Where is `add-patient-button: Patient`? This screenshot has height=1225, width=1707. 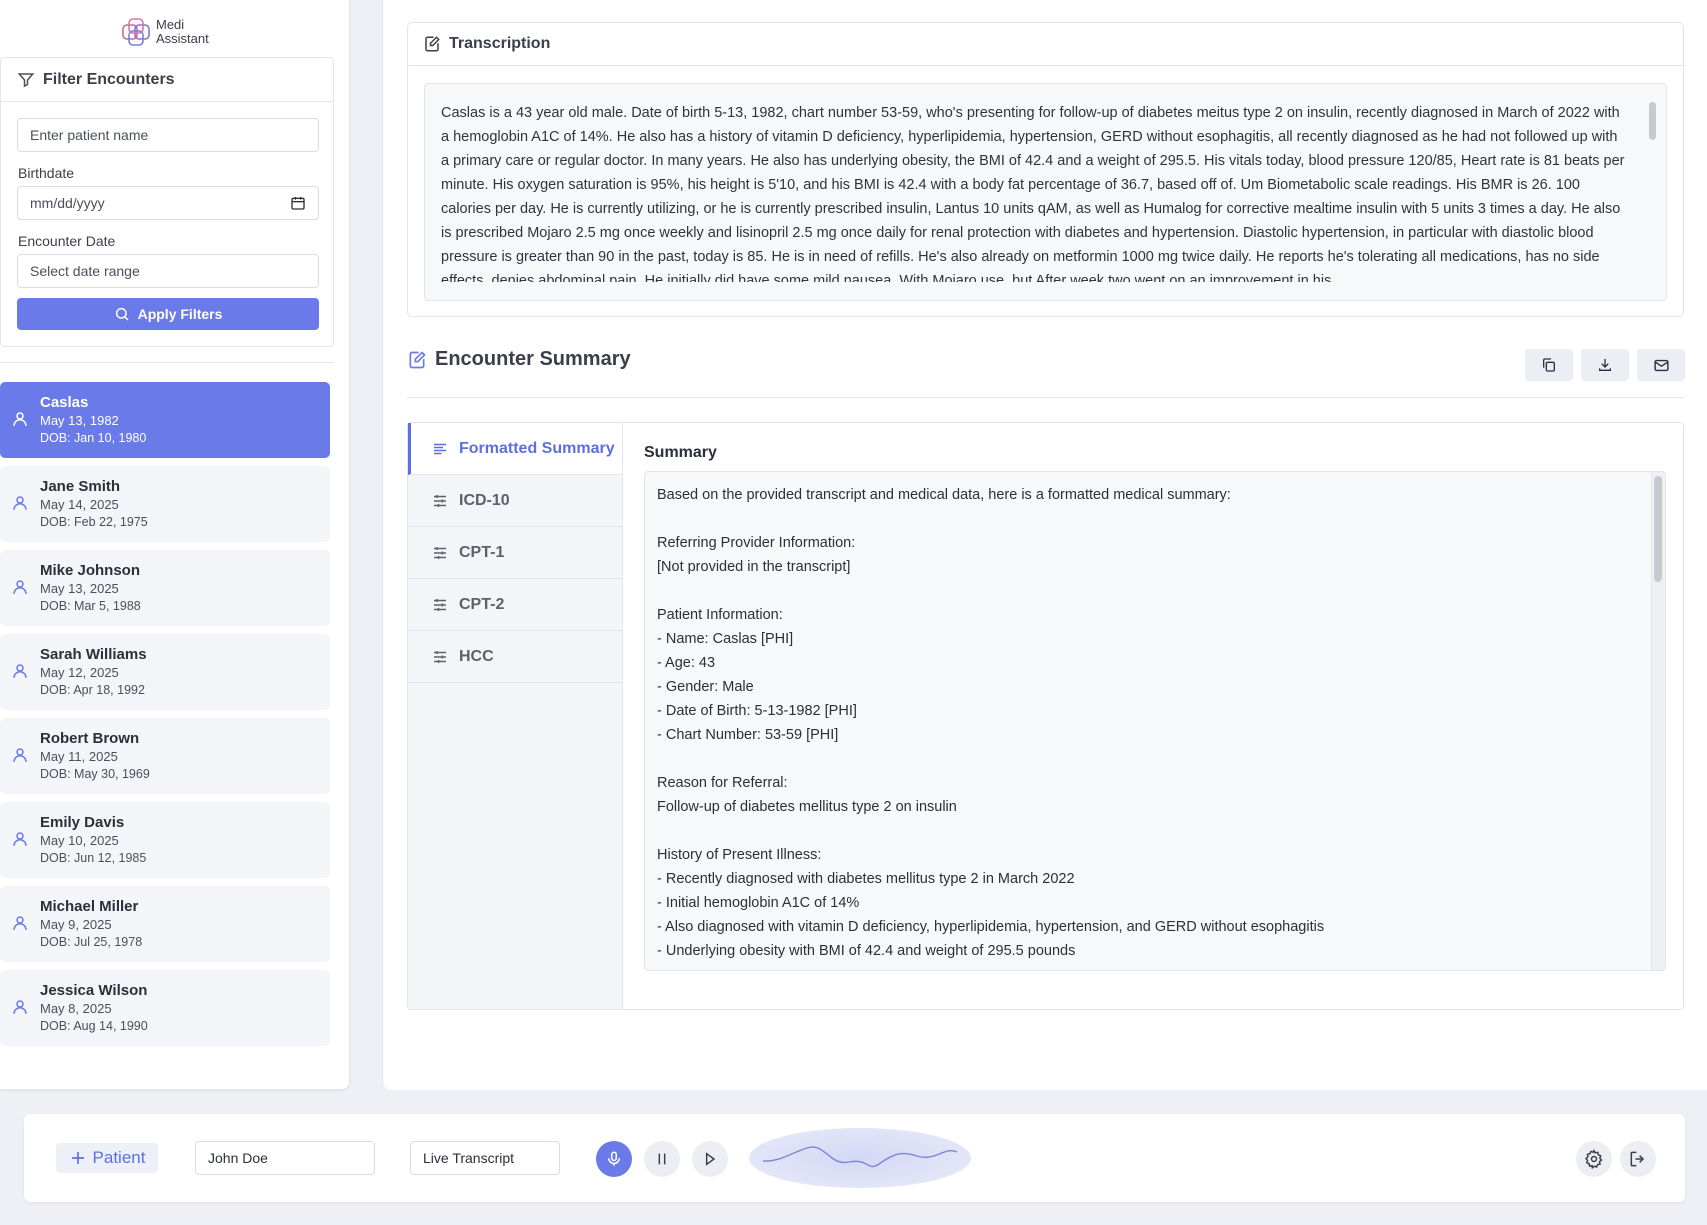
add-patient-button: Patient is located at coordinates (107, 1158).